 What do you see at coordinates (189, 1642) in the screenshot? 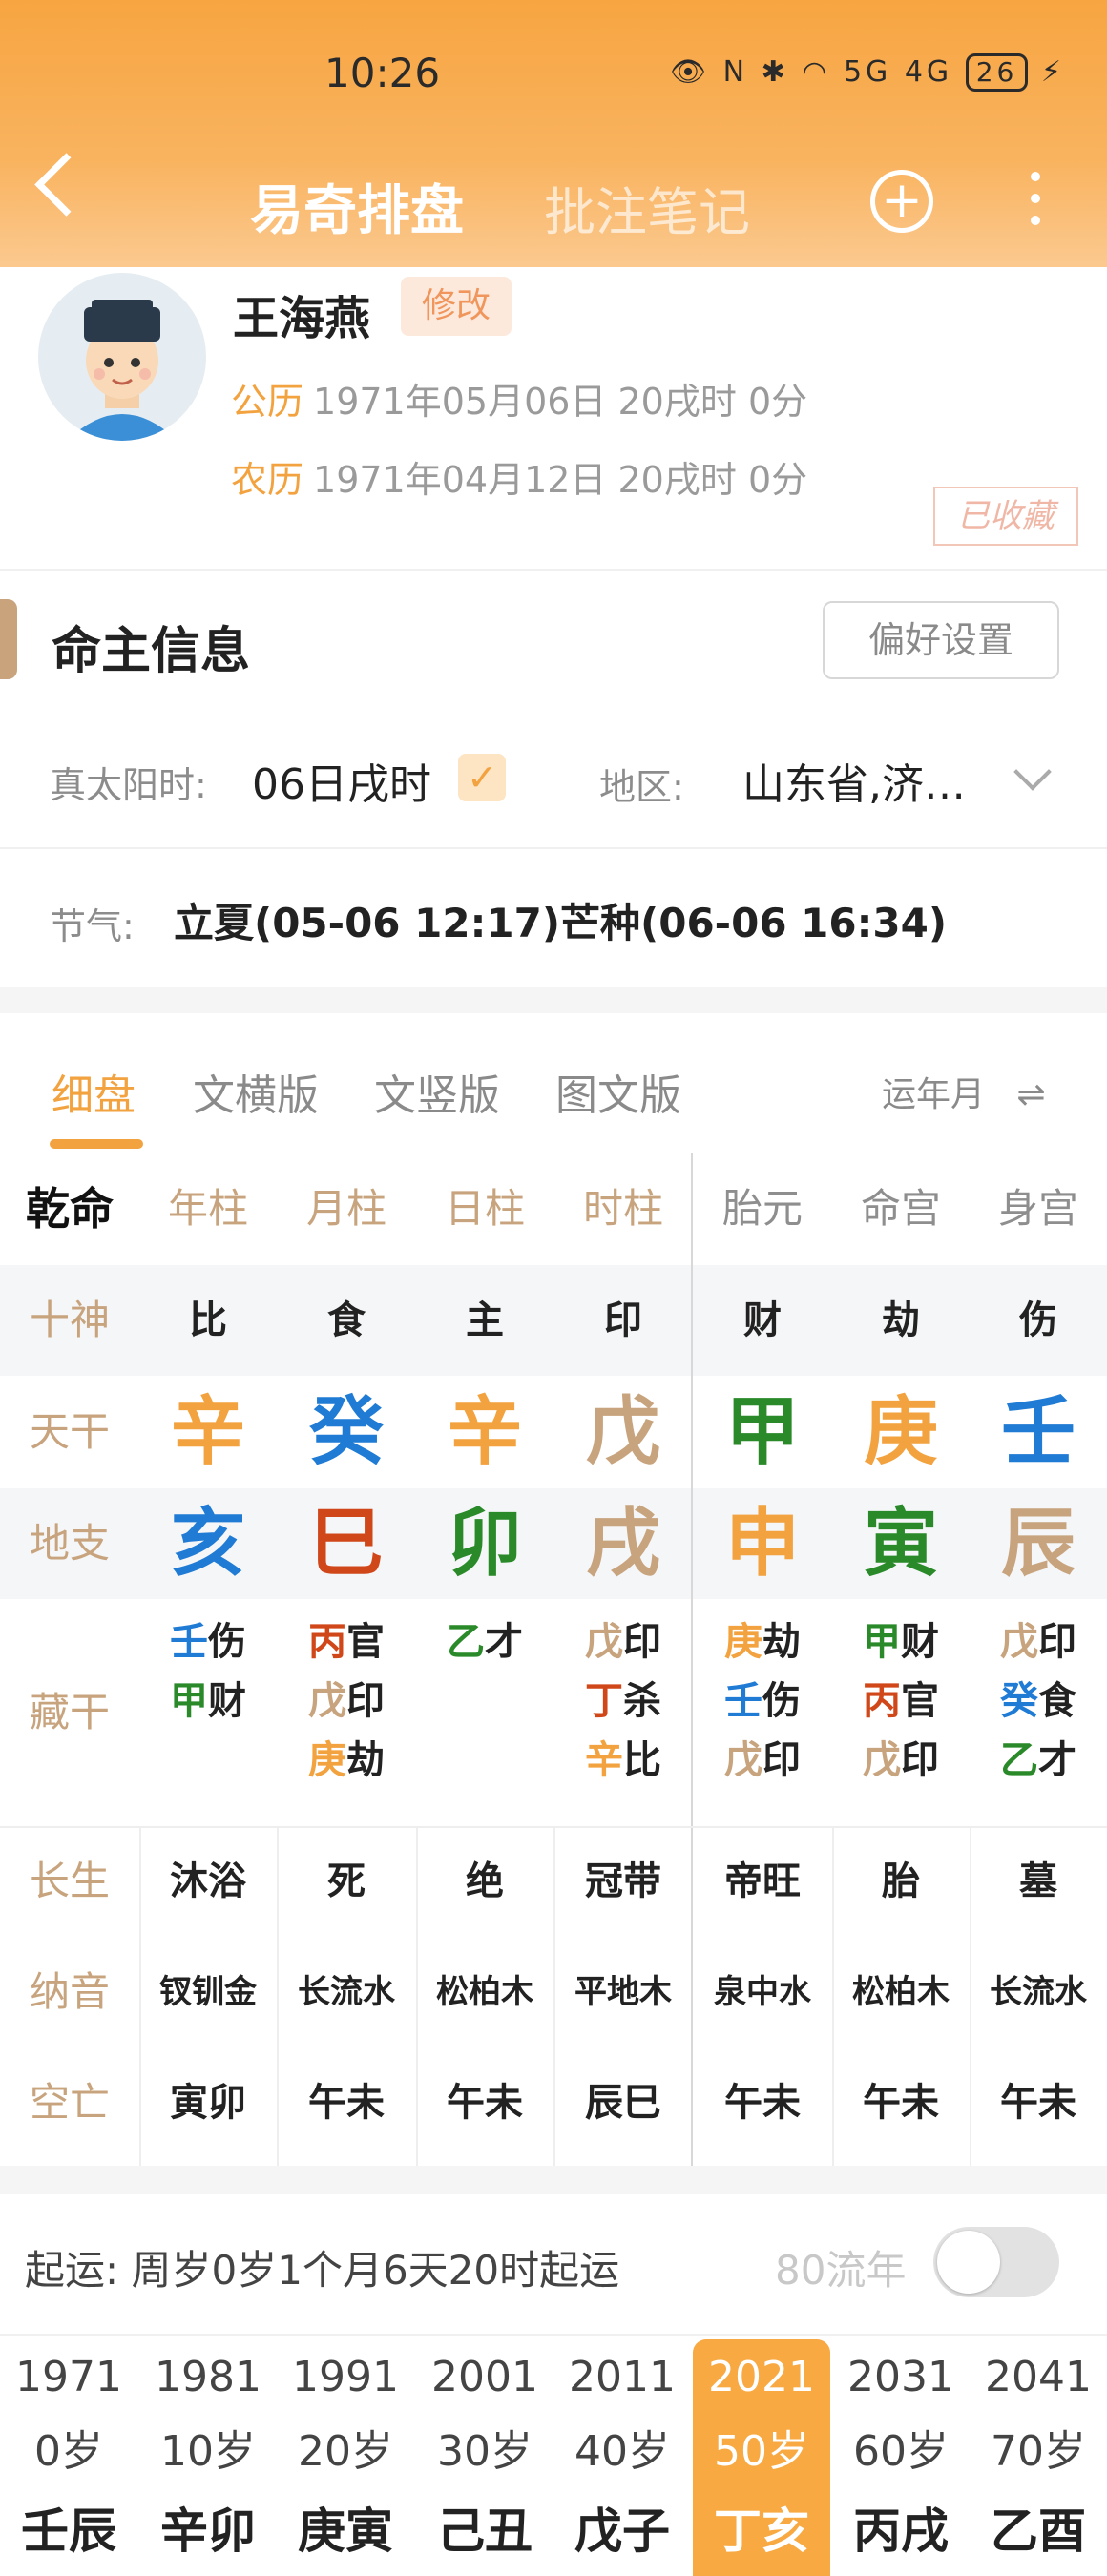
I see `canggan-stem: 壬` at bounding box center [189, 1642].